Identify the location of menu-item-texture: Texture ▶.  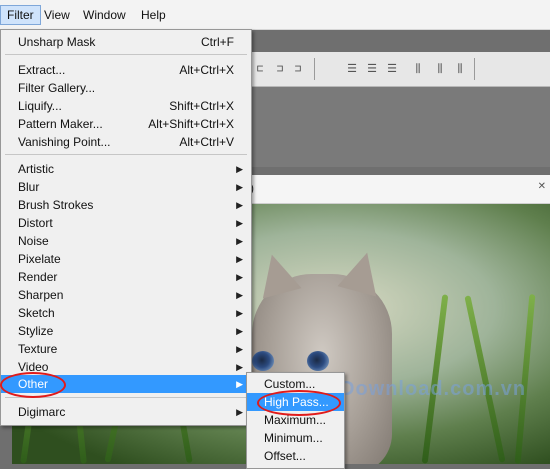
(126, 349).